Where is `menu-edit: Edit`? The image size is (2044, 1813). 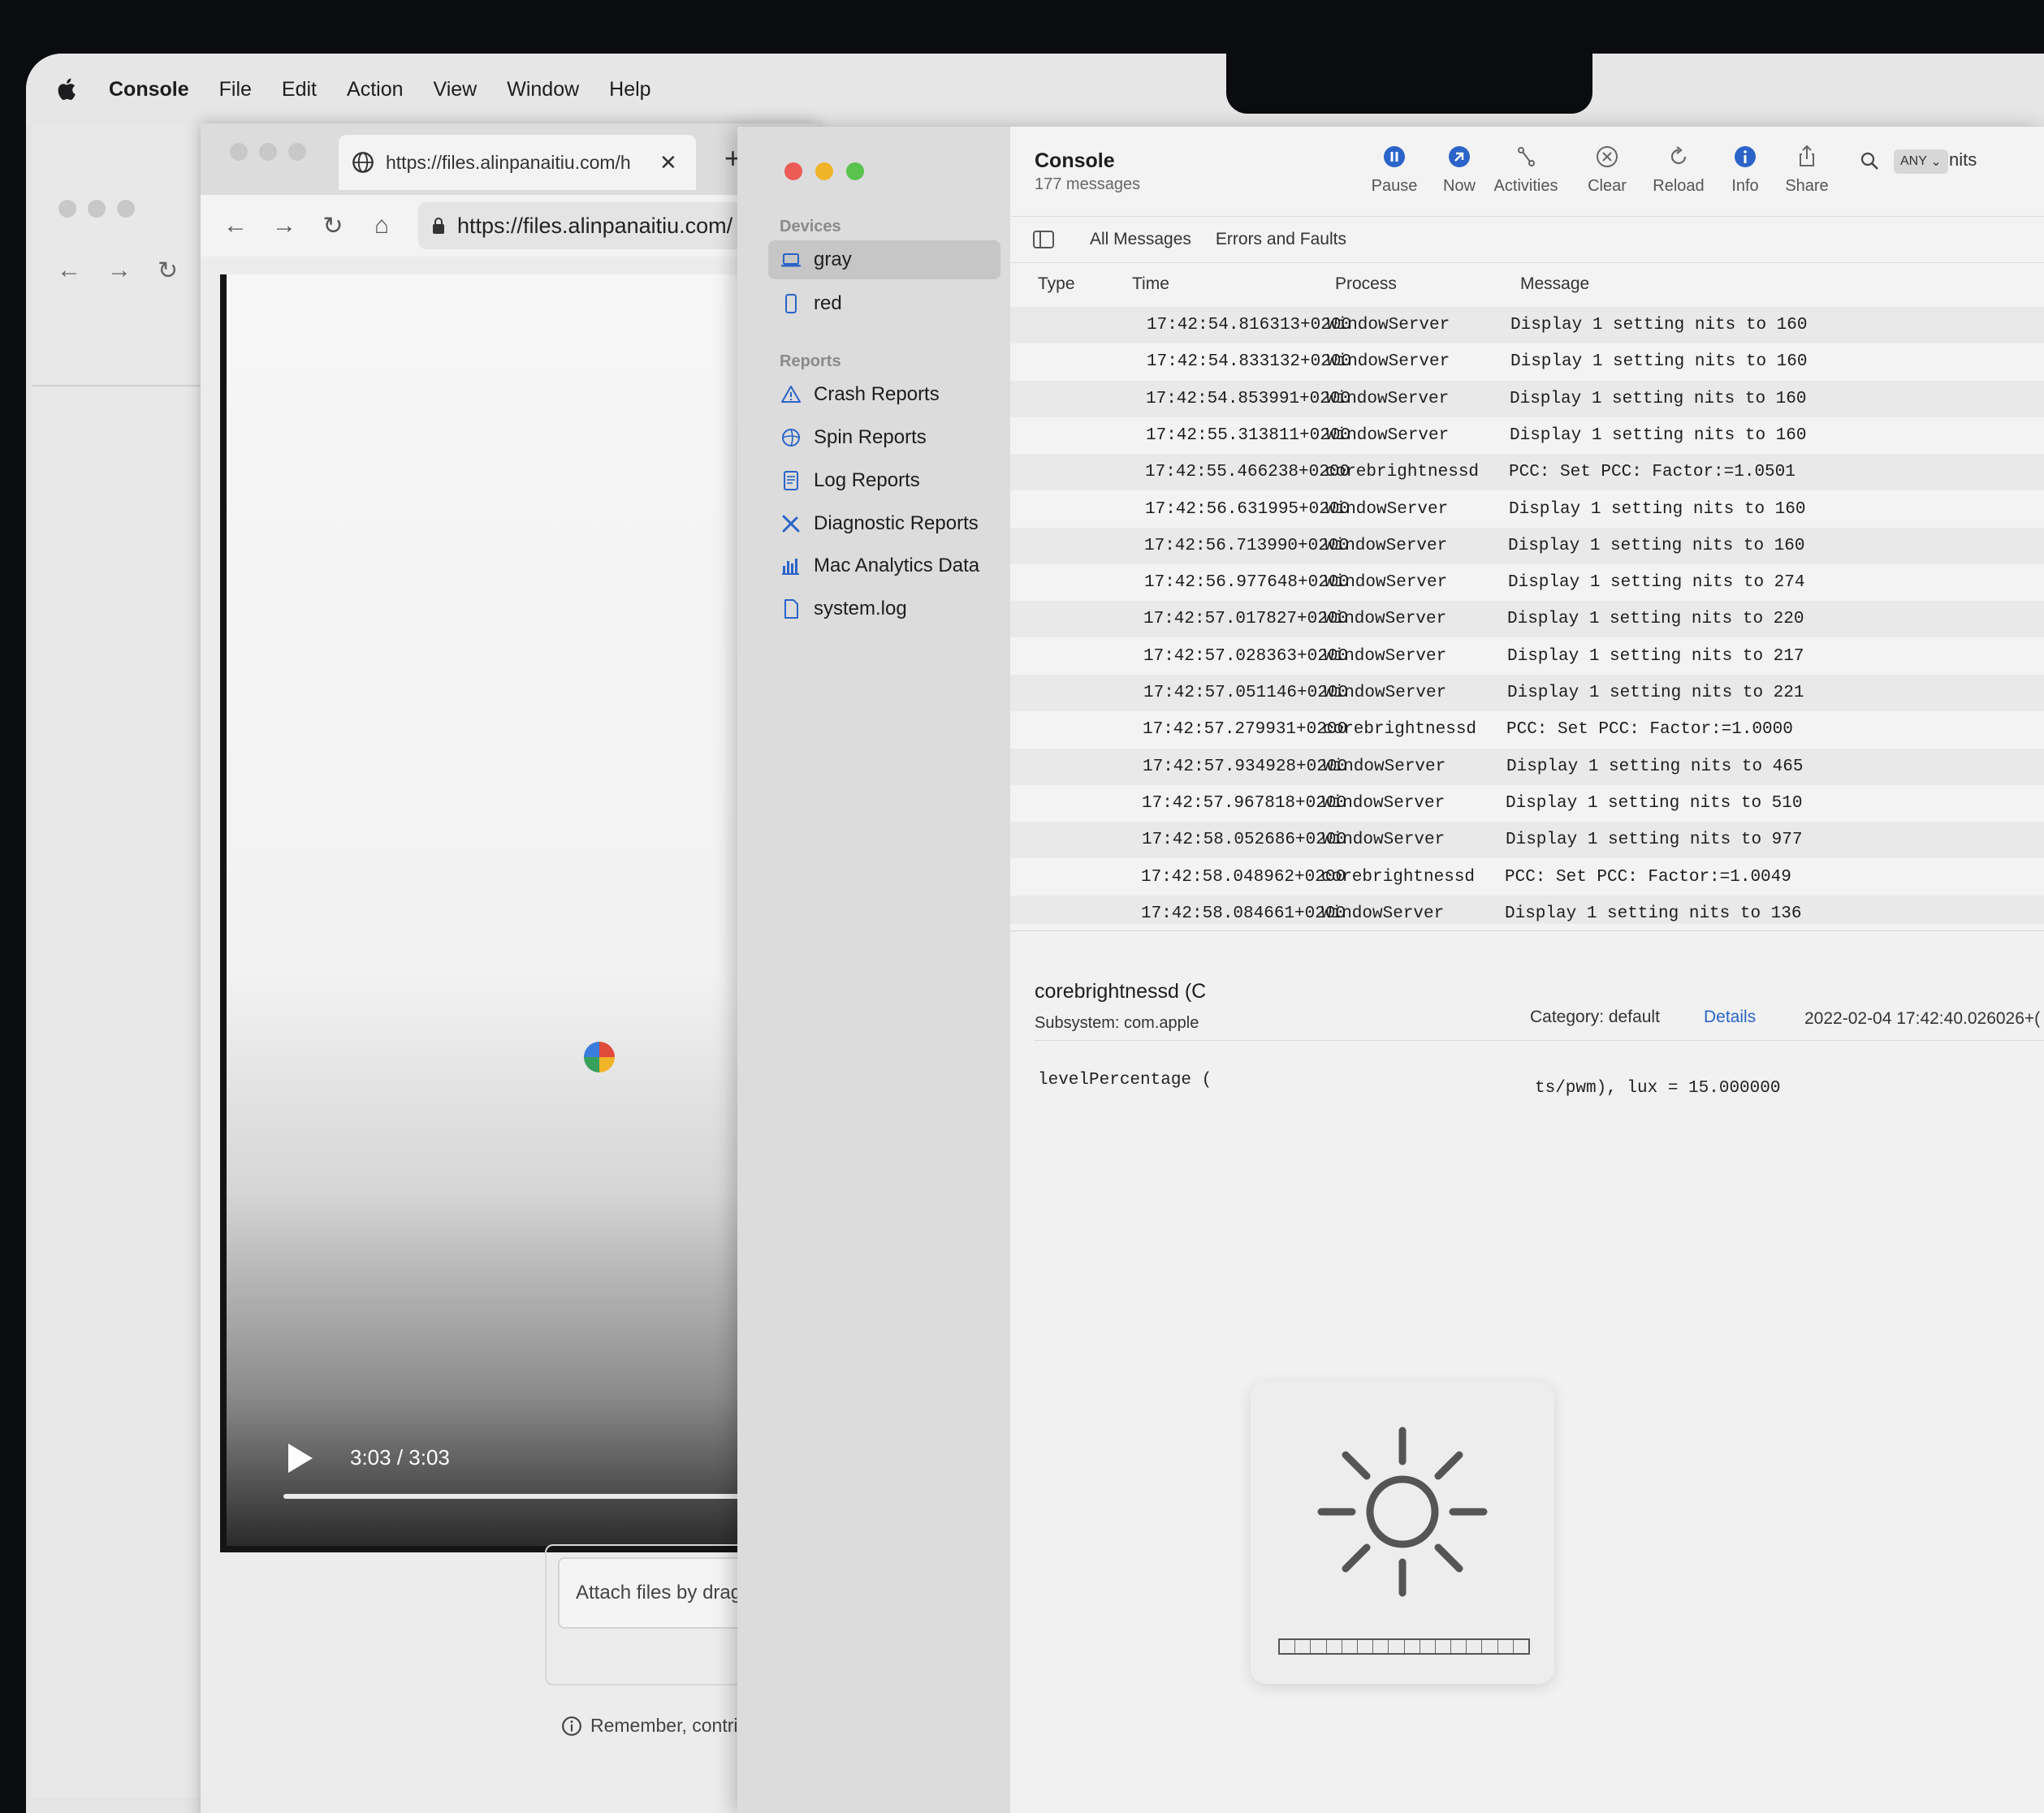 menu-edit: Edit is located at coordinates (299, 89).